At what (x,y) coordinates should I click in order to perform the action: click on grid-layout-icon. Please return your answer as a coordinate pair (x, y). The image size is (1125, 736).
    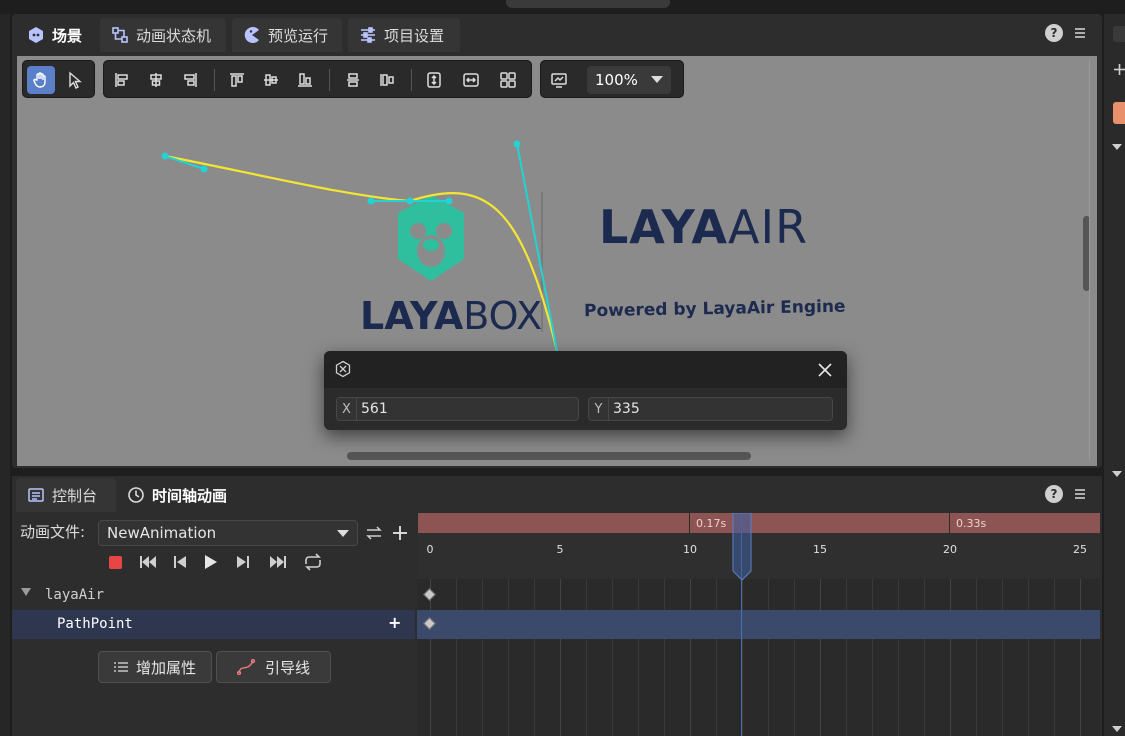
    Looking at the image, I should click on (508, 80).